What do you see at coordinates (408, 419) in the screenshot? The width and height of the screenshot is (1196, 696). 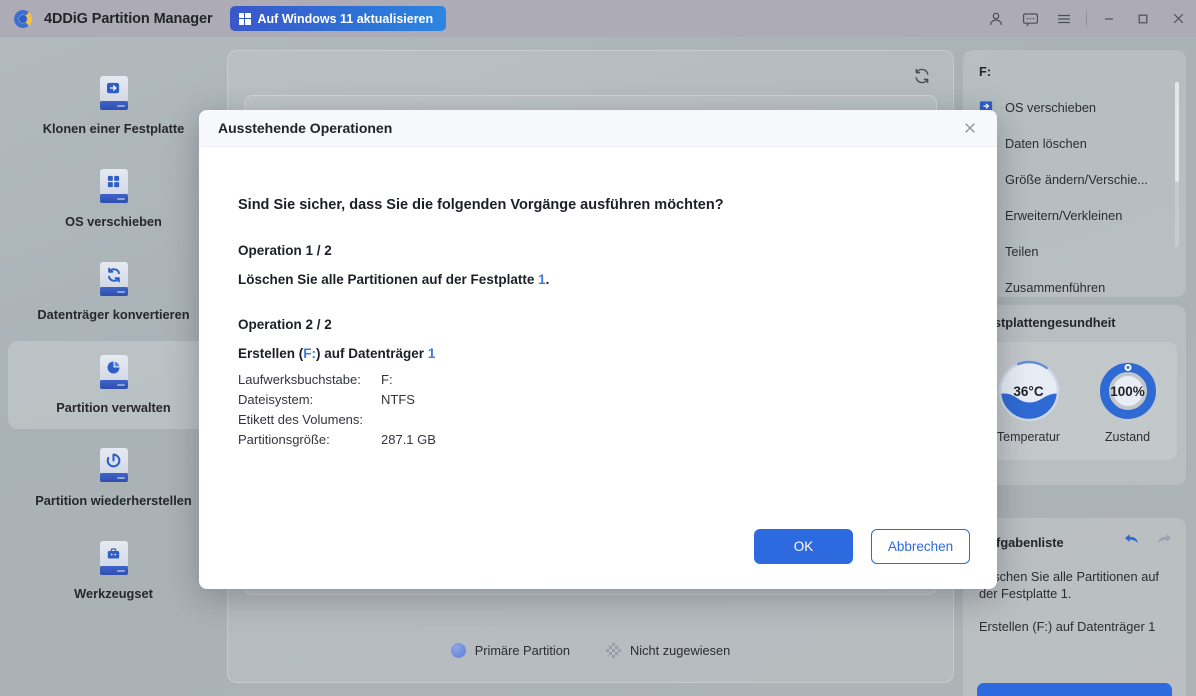 I see `detail-value` at bounding box center [408, 419].